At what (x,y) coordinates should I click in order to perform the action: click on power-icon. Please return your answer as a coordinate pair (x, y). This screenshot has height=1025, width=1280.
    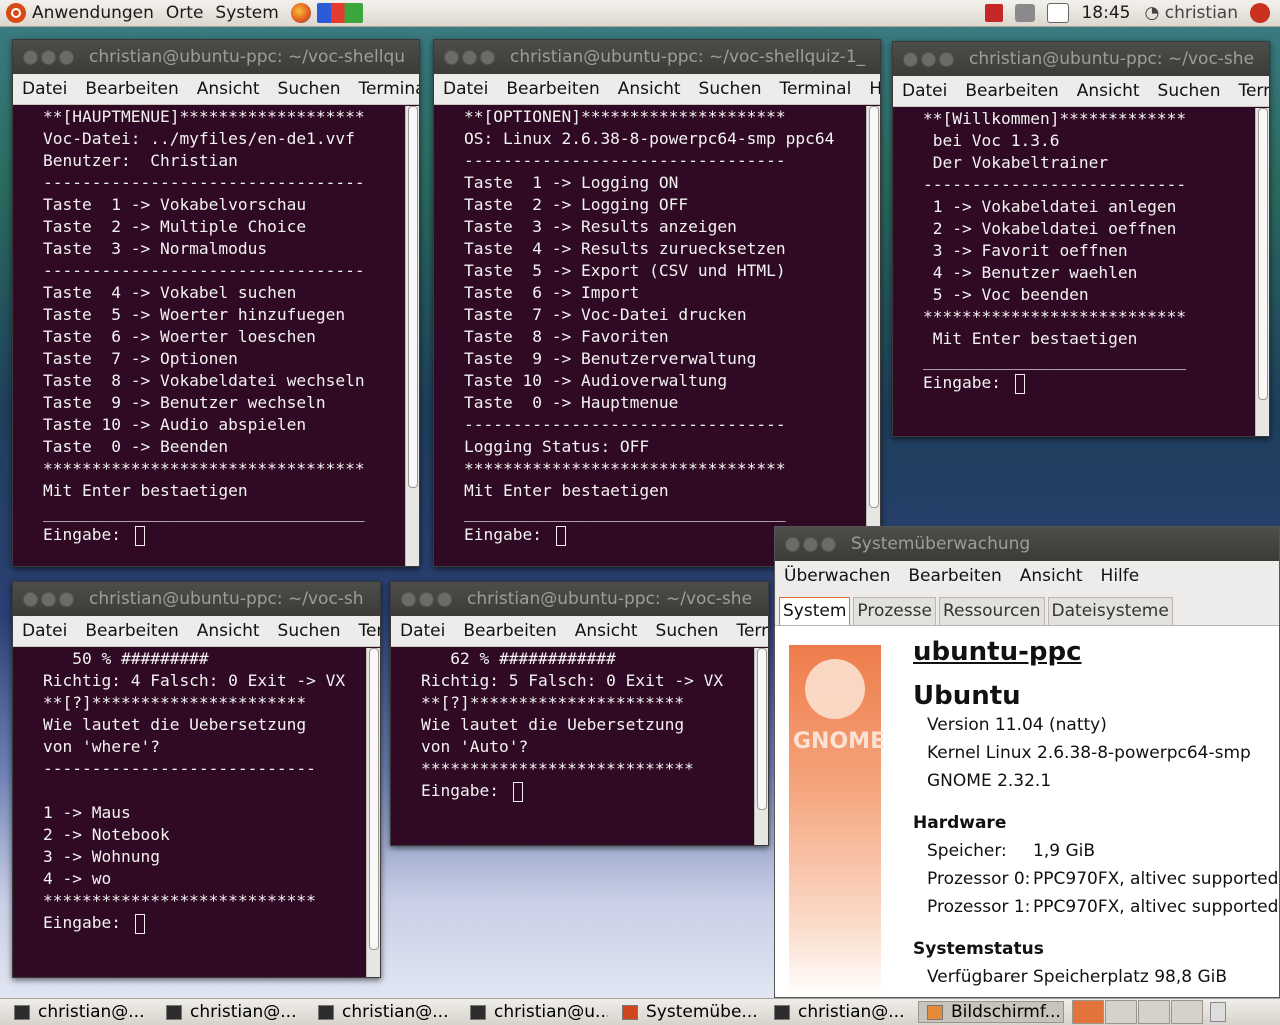
    Looking at the image, I should click on (1260, 13).